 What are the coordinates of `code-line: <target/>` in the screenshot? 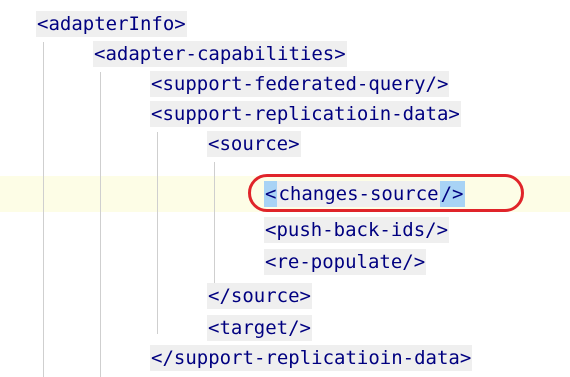 It's located at (259, 328).